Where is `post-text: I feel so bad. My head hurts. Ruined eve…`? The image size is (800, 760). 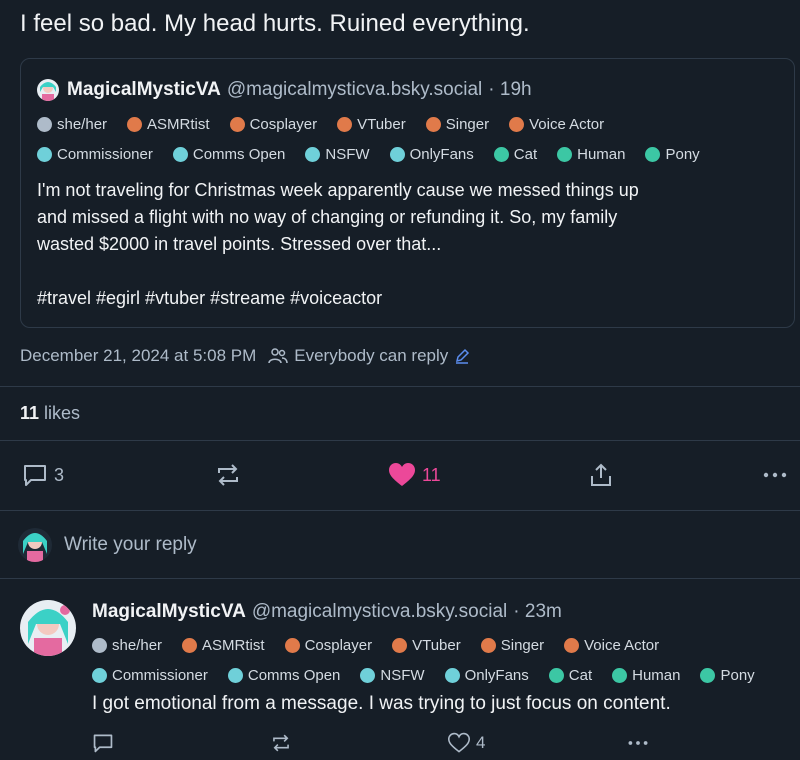 post-text: I feel so bad. My head hurts. Ruined eve… is located at coordinates (275, 23).